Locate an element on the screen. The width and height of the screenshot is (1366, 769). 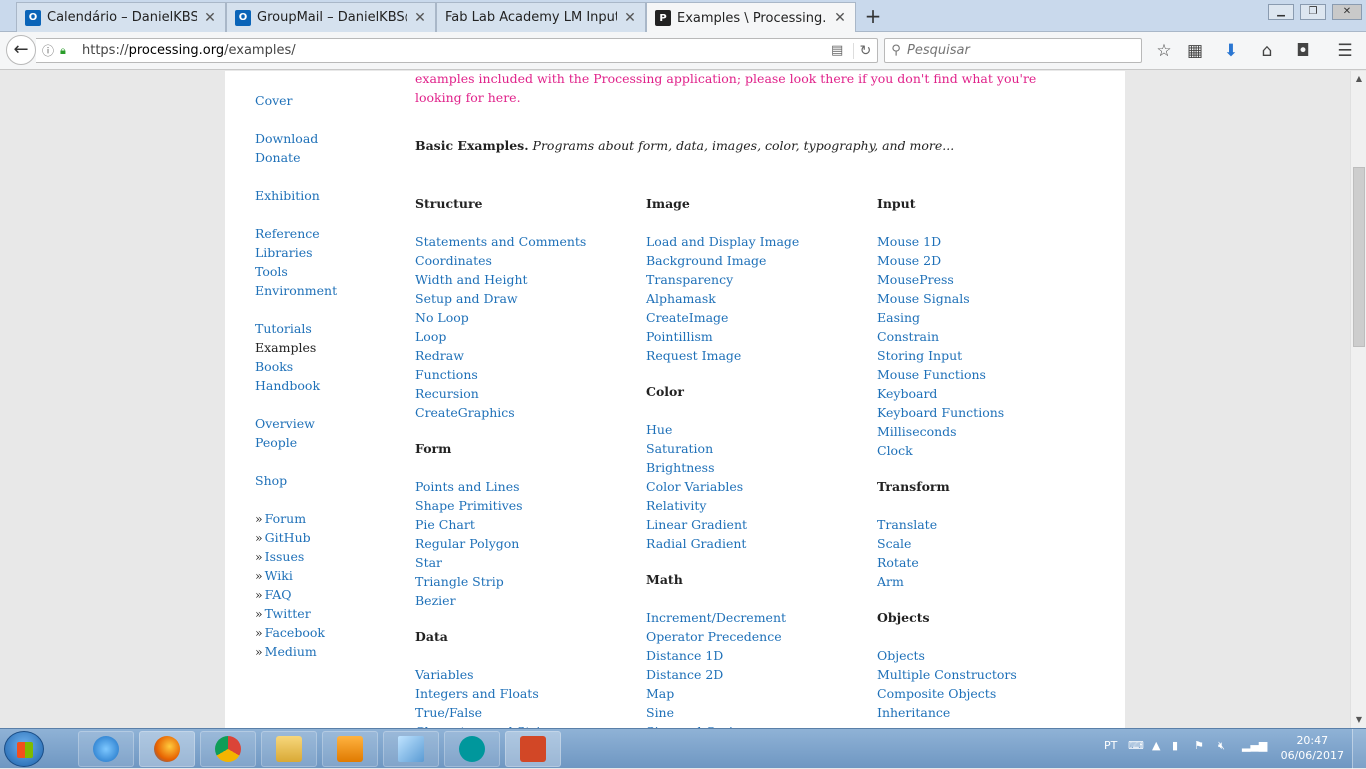
sidebar-item-examples: Examples is located at coordinates (330, 347).